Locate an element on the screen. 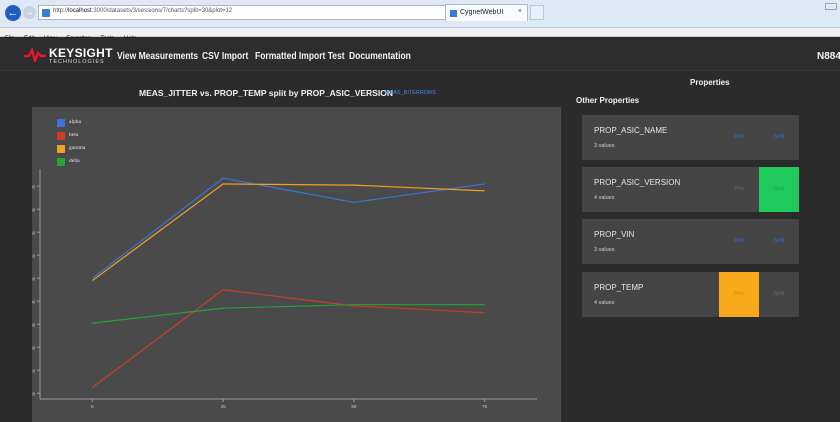  y-tick-label: 160 is located at coordinates (33, 347).